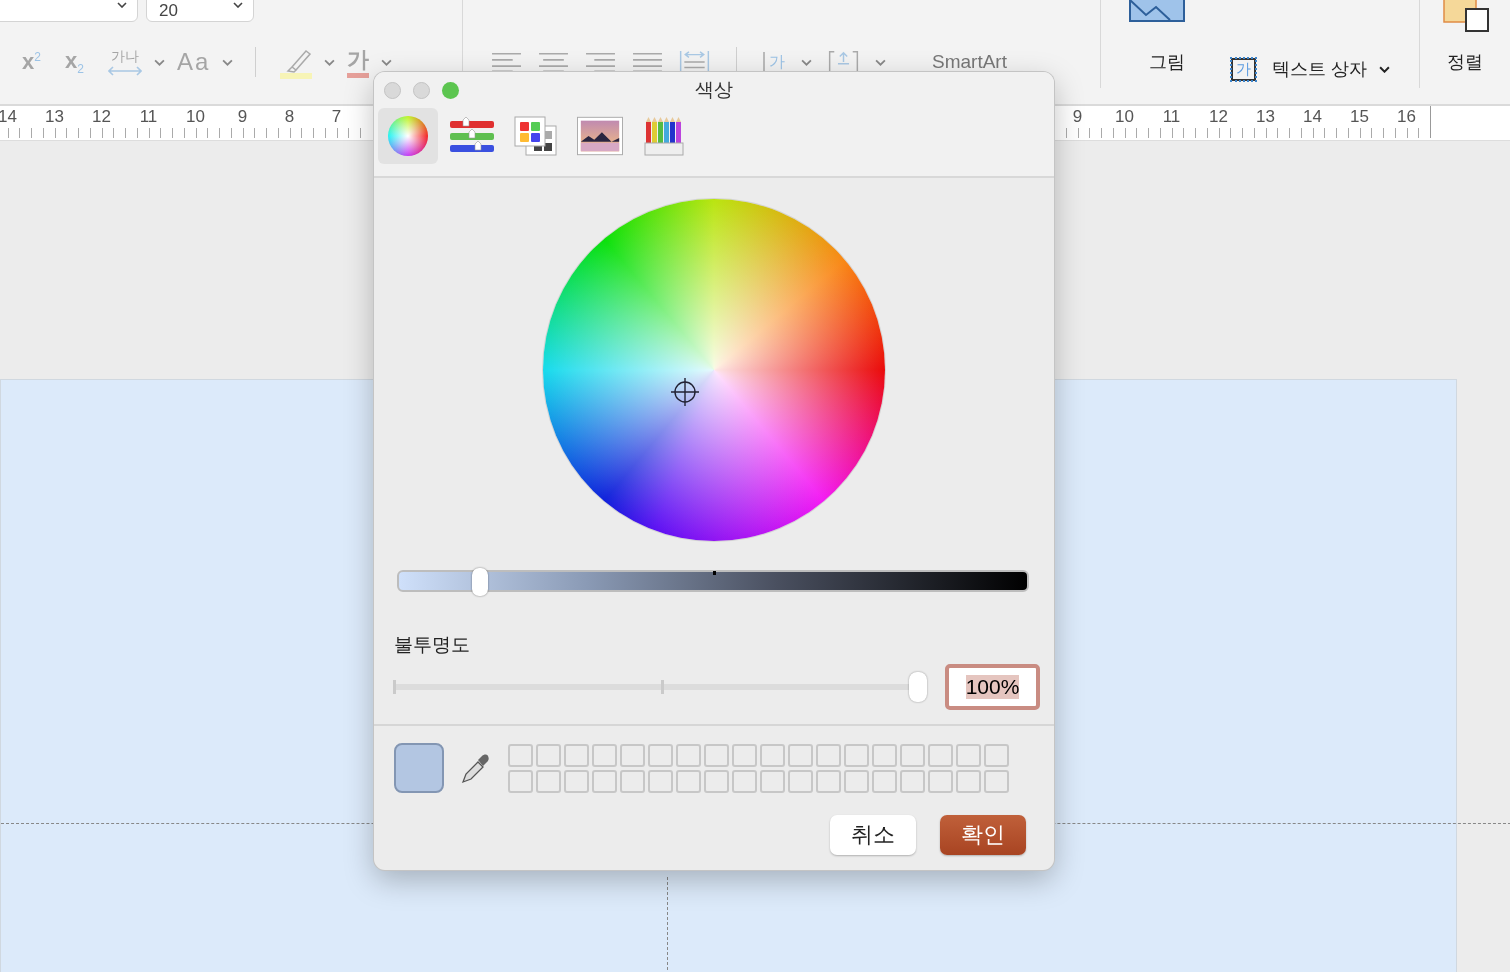 This screenshot has width=1510, height=972. I want to click on opacity-input: 100%, so click(992, 687).